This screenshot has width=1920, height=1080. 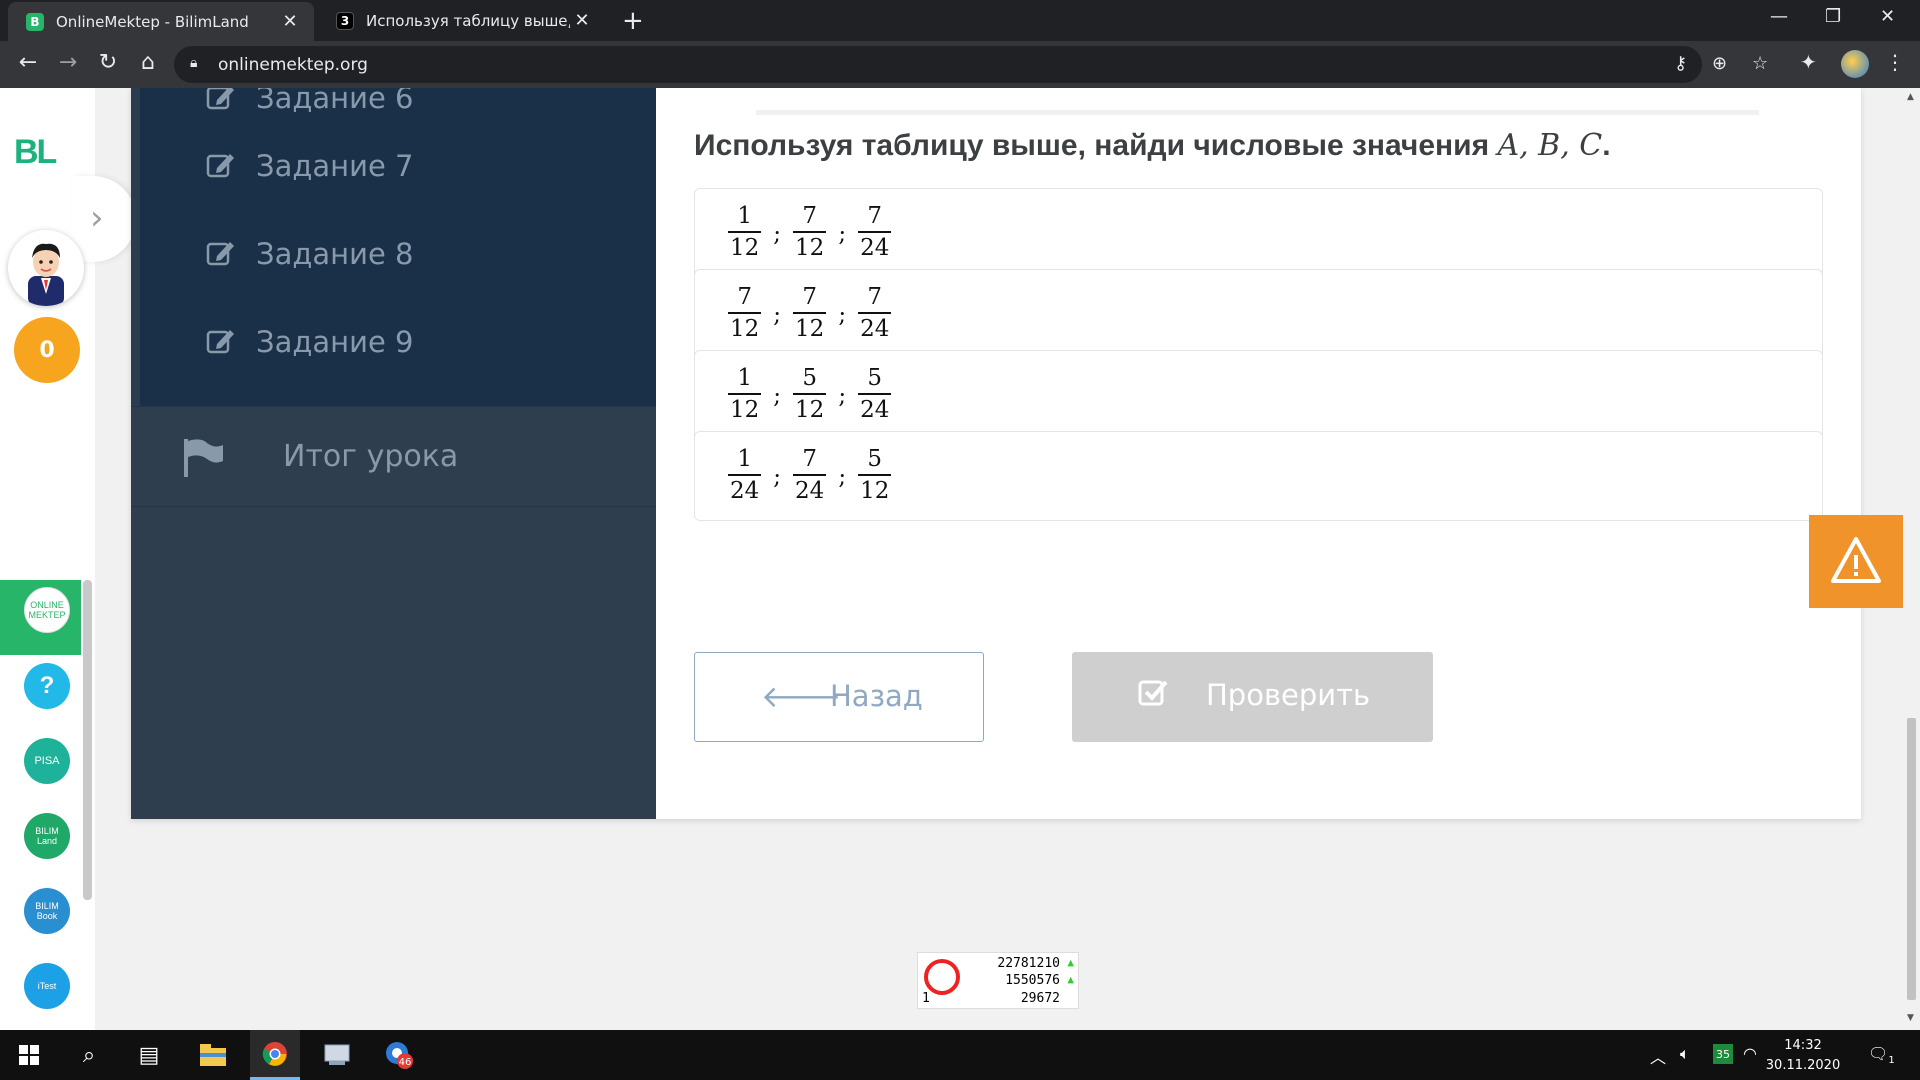 I want to click on scroll-up-icon: ▲, so click(x=1910, y=97).